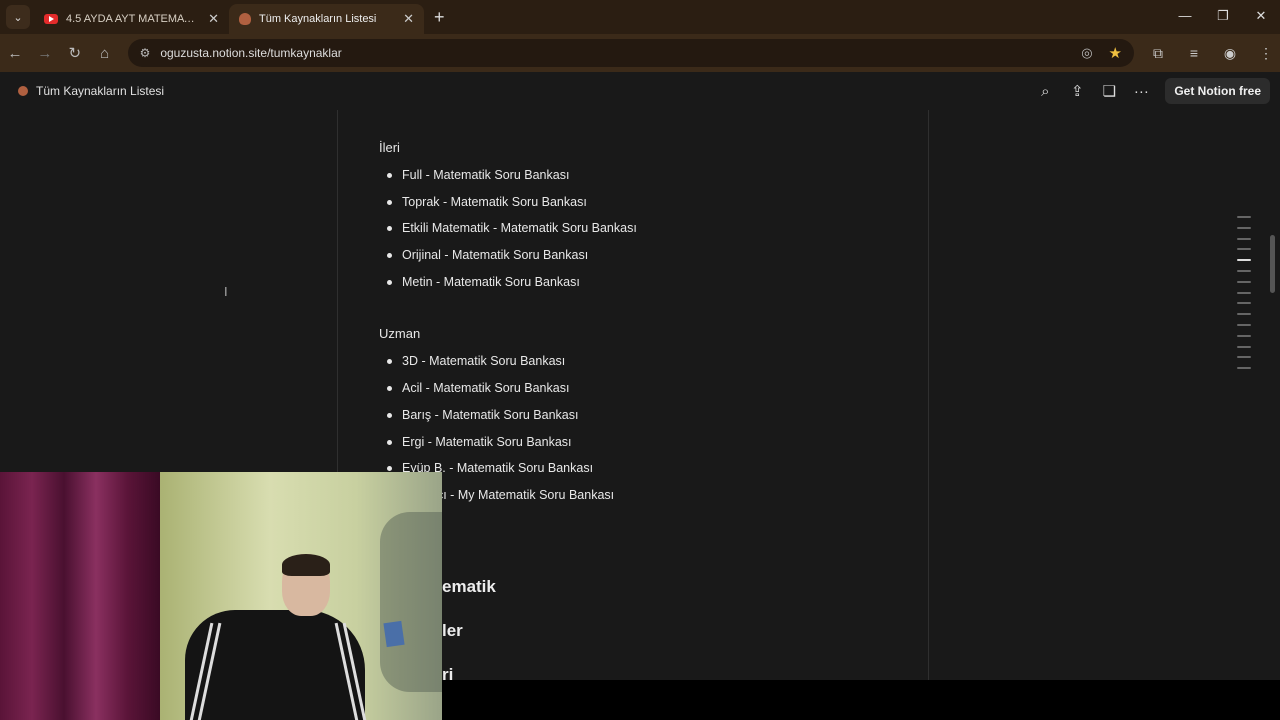 This screenshot has height=720, width=1280. I want to click on column-divider, so click(928, 395).